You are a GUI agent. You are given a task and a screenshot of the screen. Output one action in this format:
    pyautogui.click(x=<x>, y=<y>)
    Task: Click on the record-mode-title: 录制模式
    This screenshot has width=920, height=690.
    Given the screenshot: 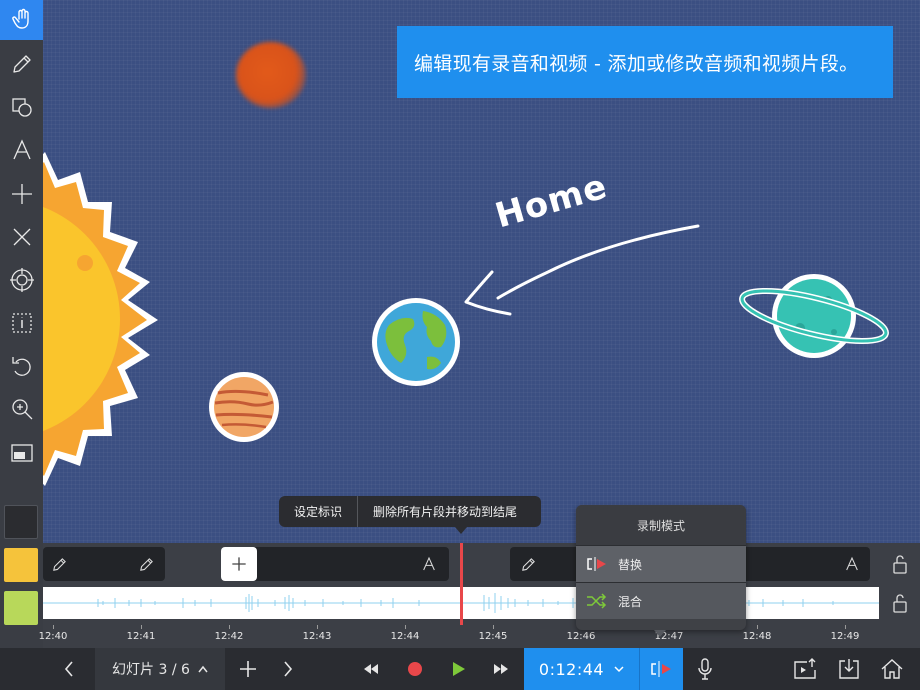 What is the action you would take?
    pyautogui.click(x=661, y=525)
    